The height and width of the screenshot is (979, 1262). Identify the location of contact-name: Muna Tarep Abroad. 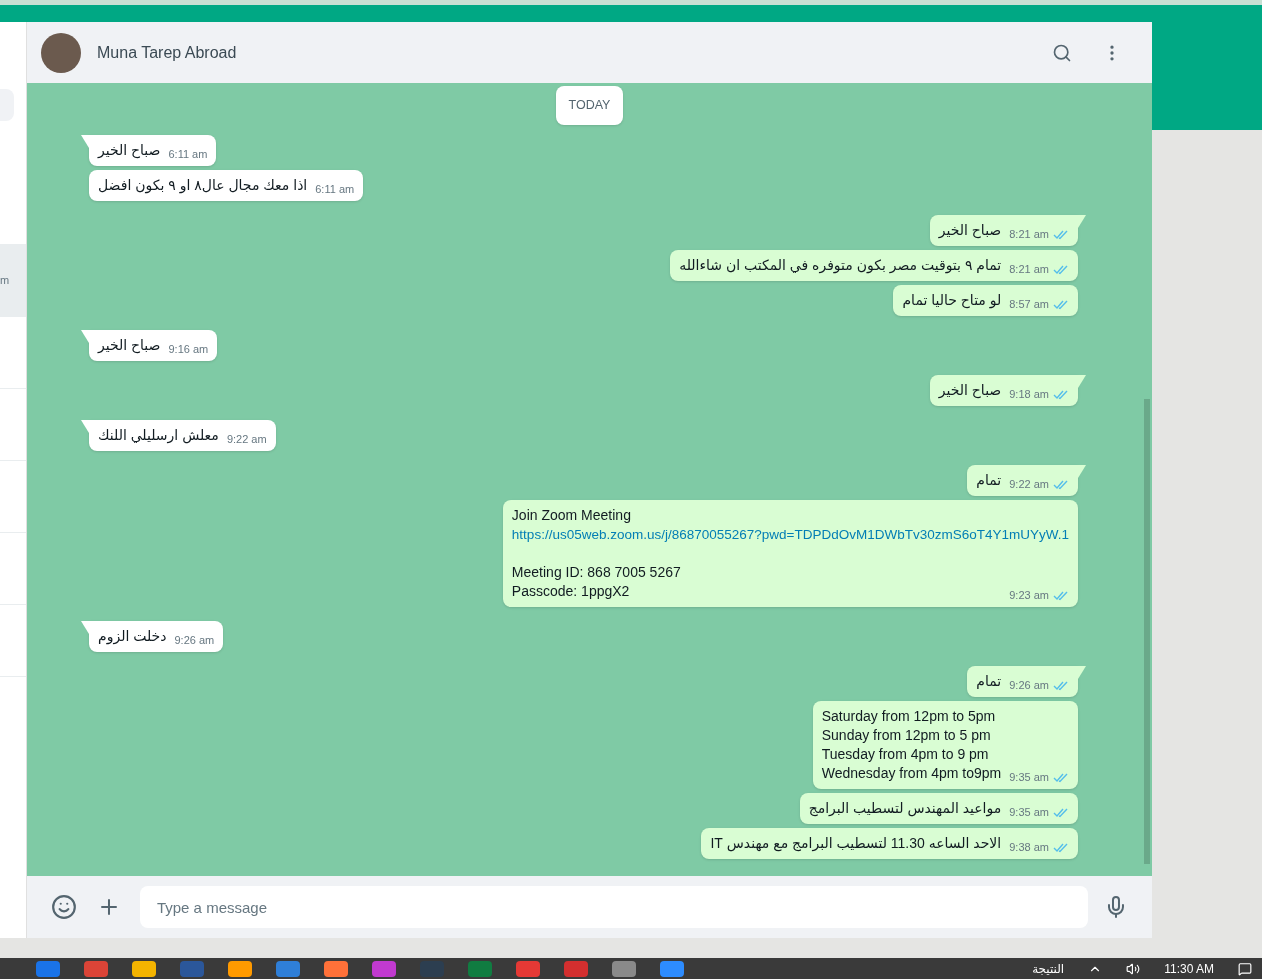
(167, 52).